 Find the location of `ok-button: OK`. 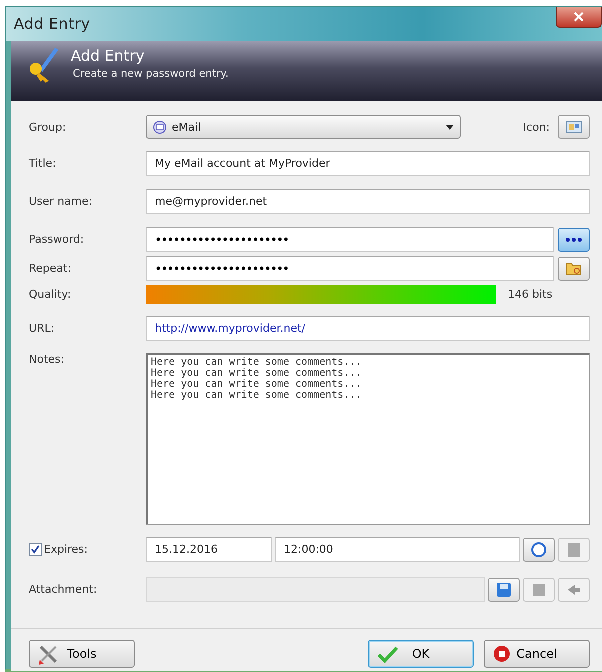

ok-button: OK is located at coordinates (421, 654).